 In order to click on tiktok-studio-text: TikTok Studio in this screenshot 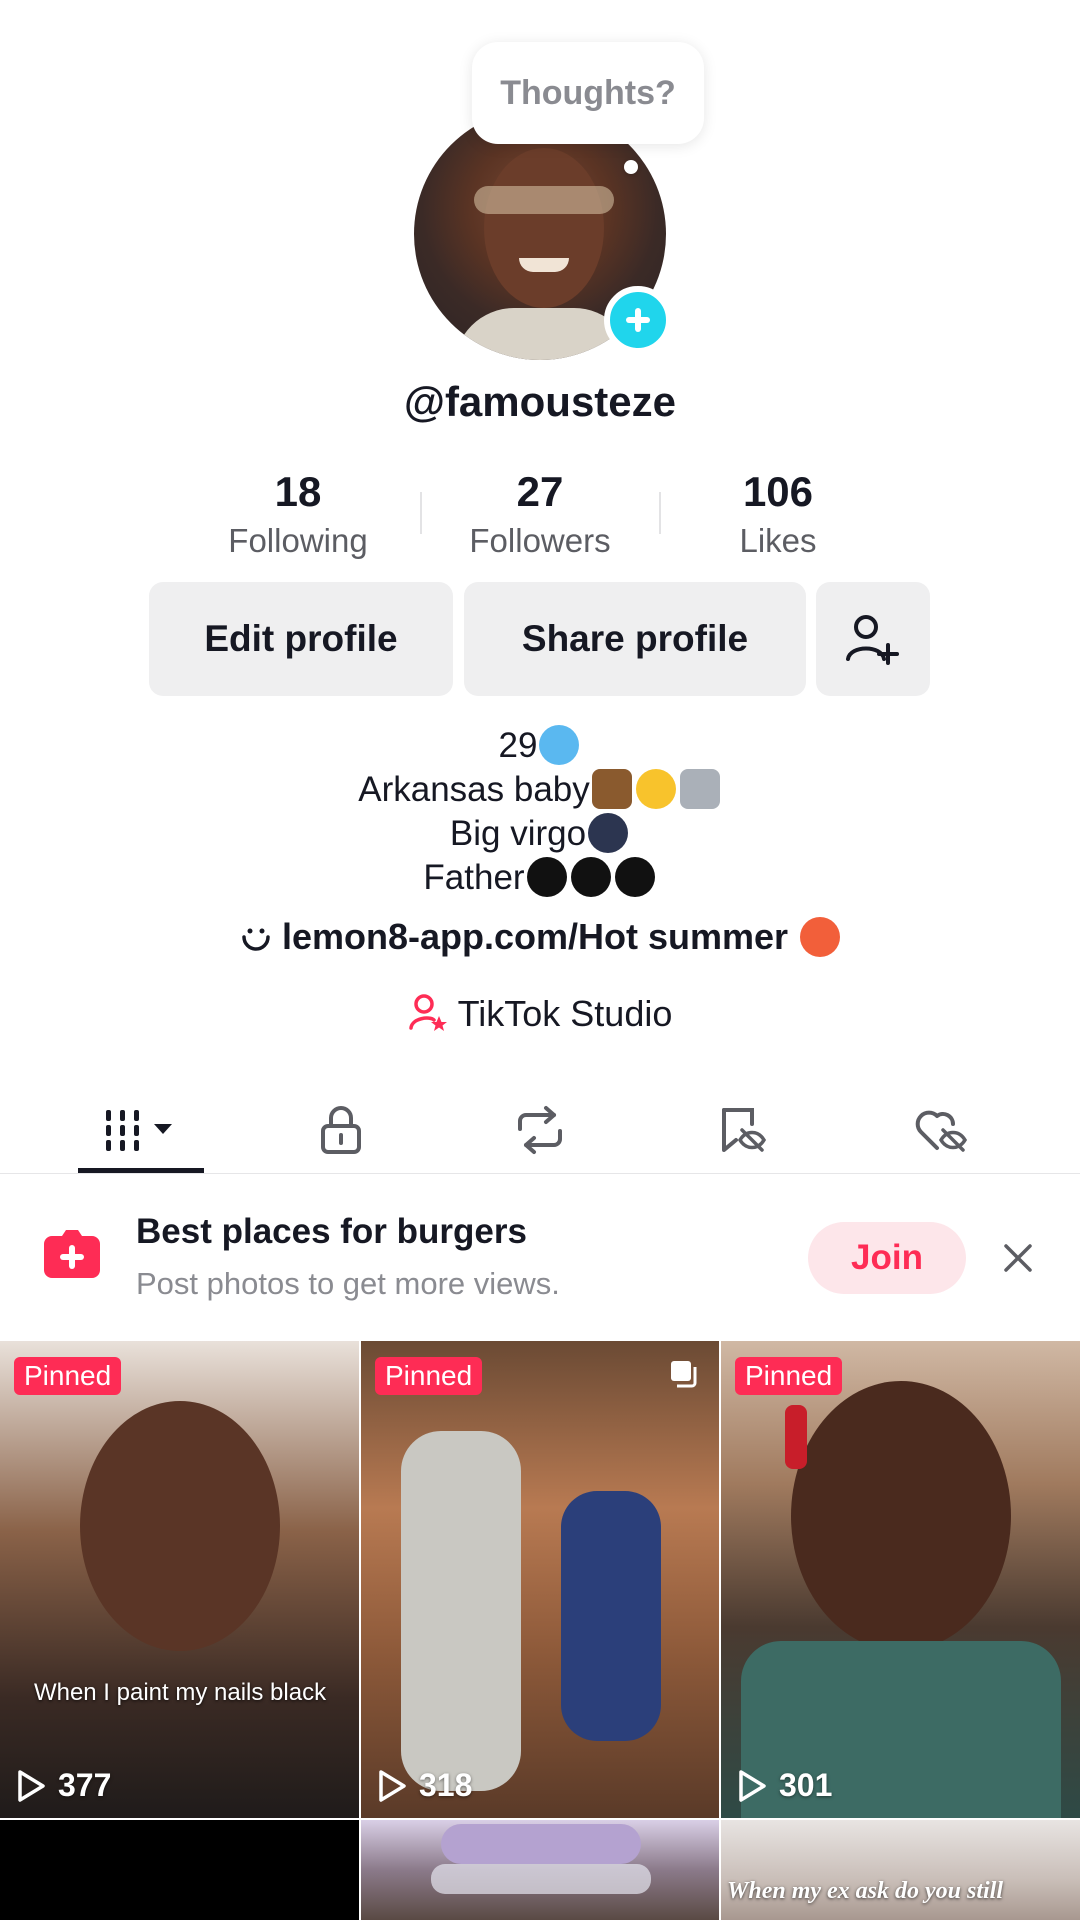, I will do `click(565, 1013)`.